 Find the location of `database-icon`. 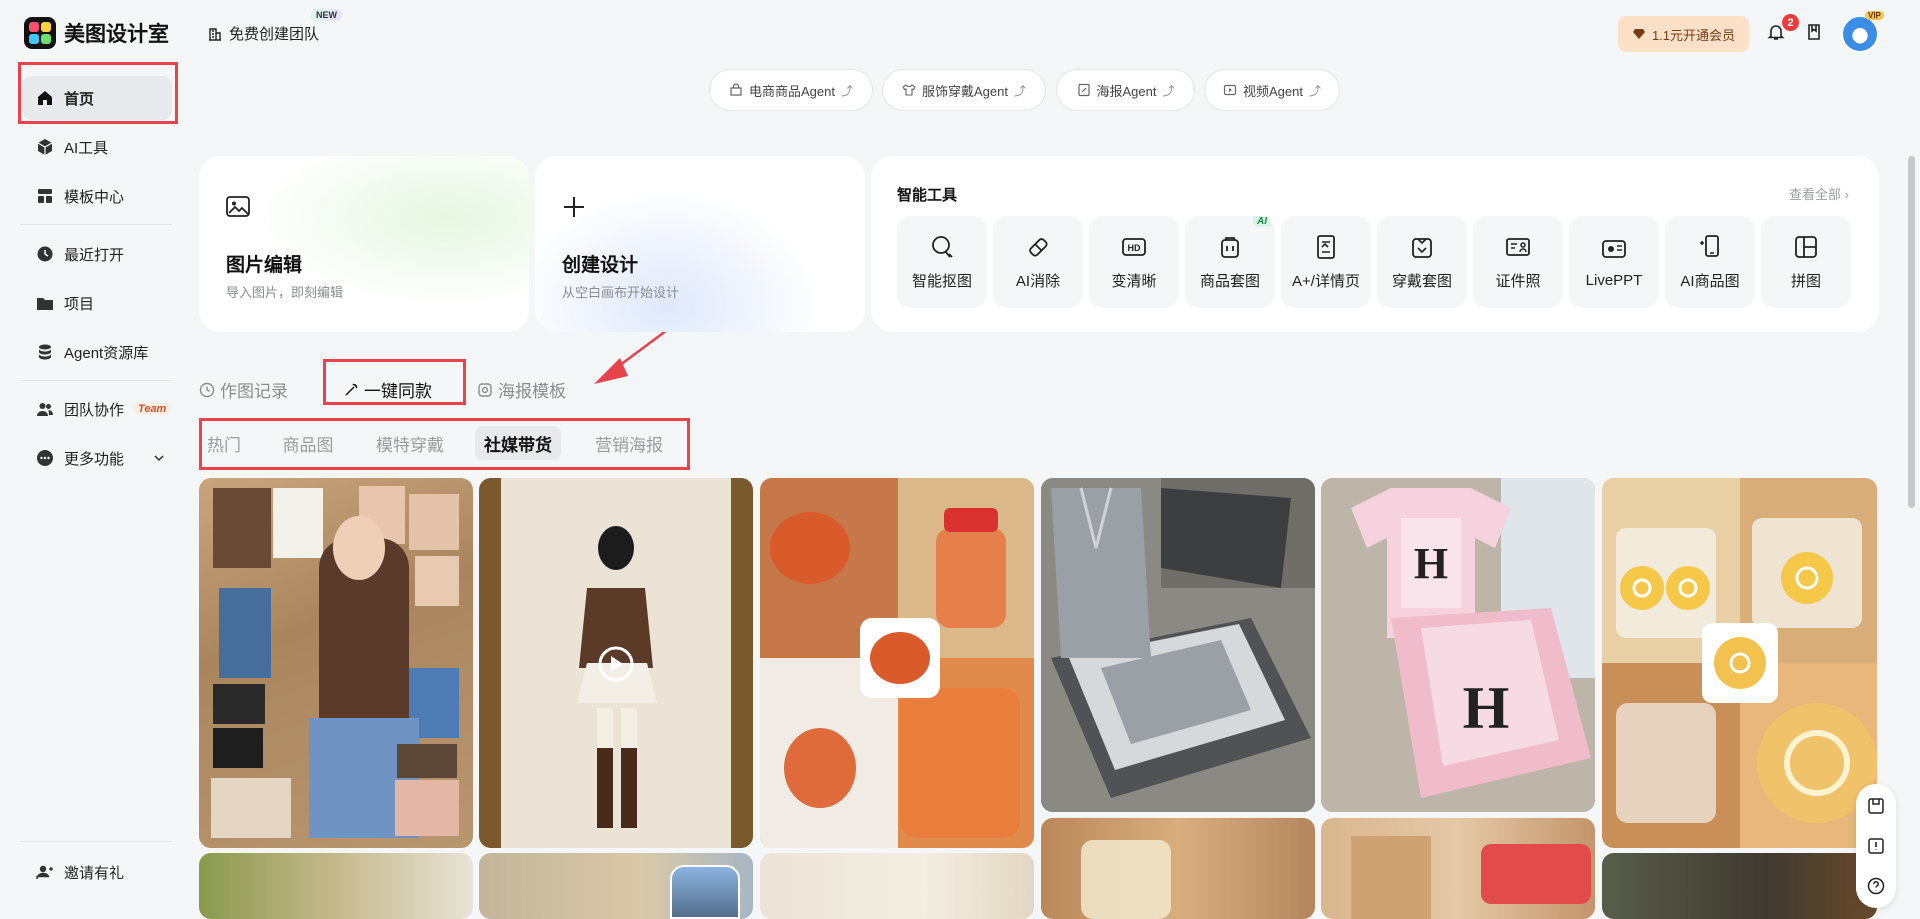

database-icon is located at coordinates (45, 352).